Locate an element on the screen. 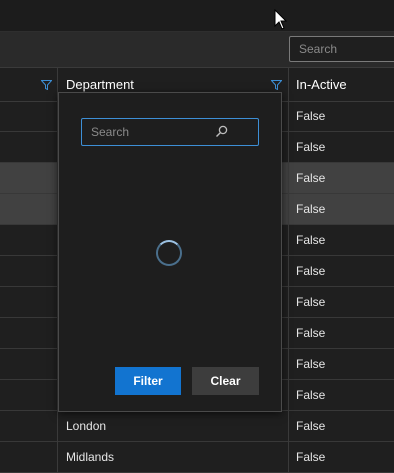 This screenshot has width=394, height=473. loading-spinner-icon is located at coordinates (169, 253).